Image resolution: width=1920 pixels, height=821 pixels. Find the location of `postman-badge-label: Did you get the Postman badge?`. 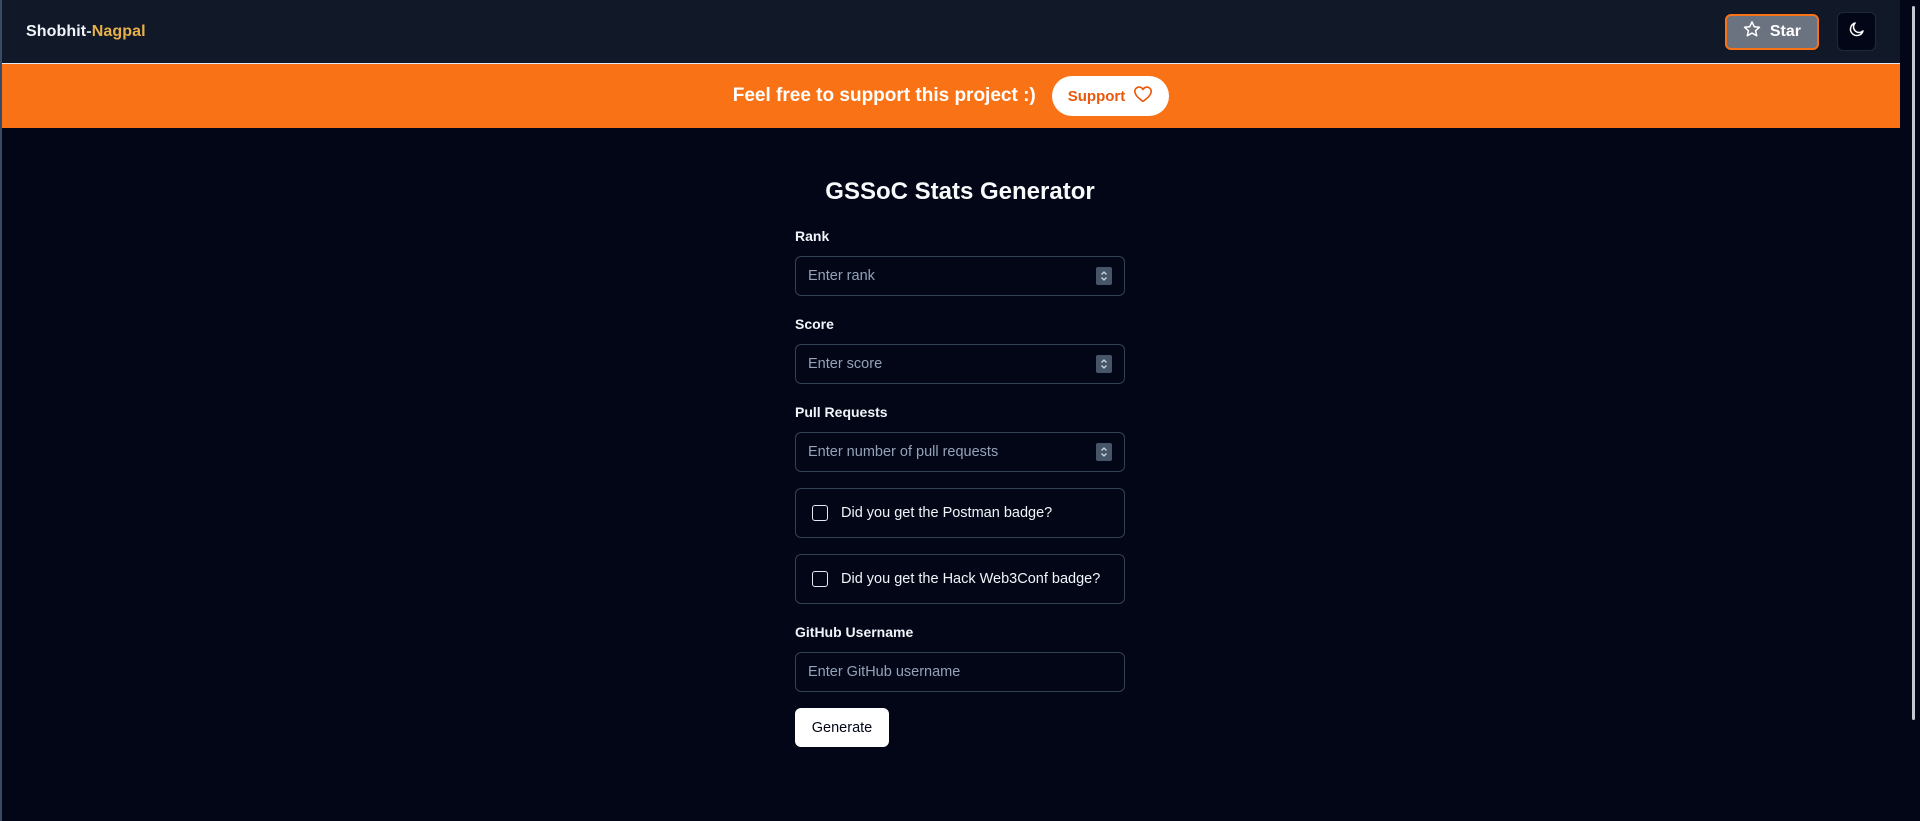

postman-badge-label: Did you get the Postman badge? is located at coordinates (947, 513).